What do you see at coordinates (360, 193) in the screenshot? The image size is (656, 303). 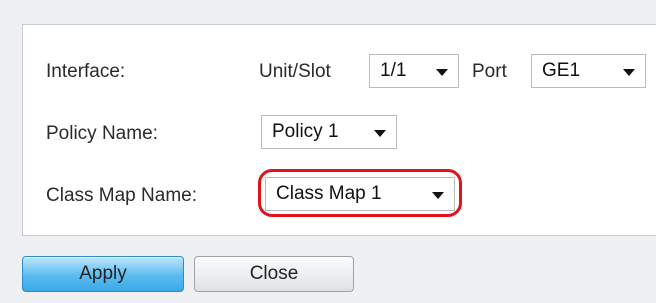 I see `class-map-highlight-outline` at bounding box center [360, 193].